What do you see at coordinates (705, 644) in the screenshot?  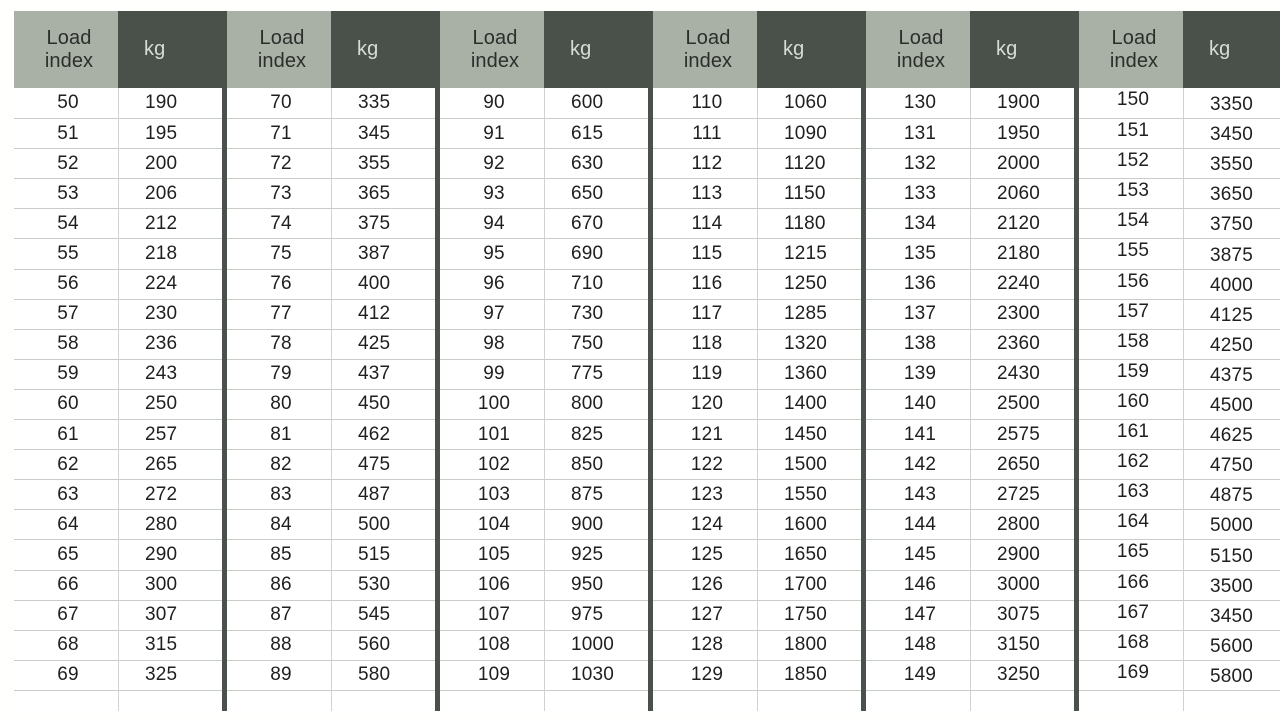 I see `load-index-cell: 128` at bounding box center [705, 644].